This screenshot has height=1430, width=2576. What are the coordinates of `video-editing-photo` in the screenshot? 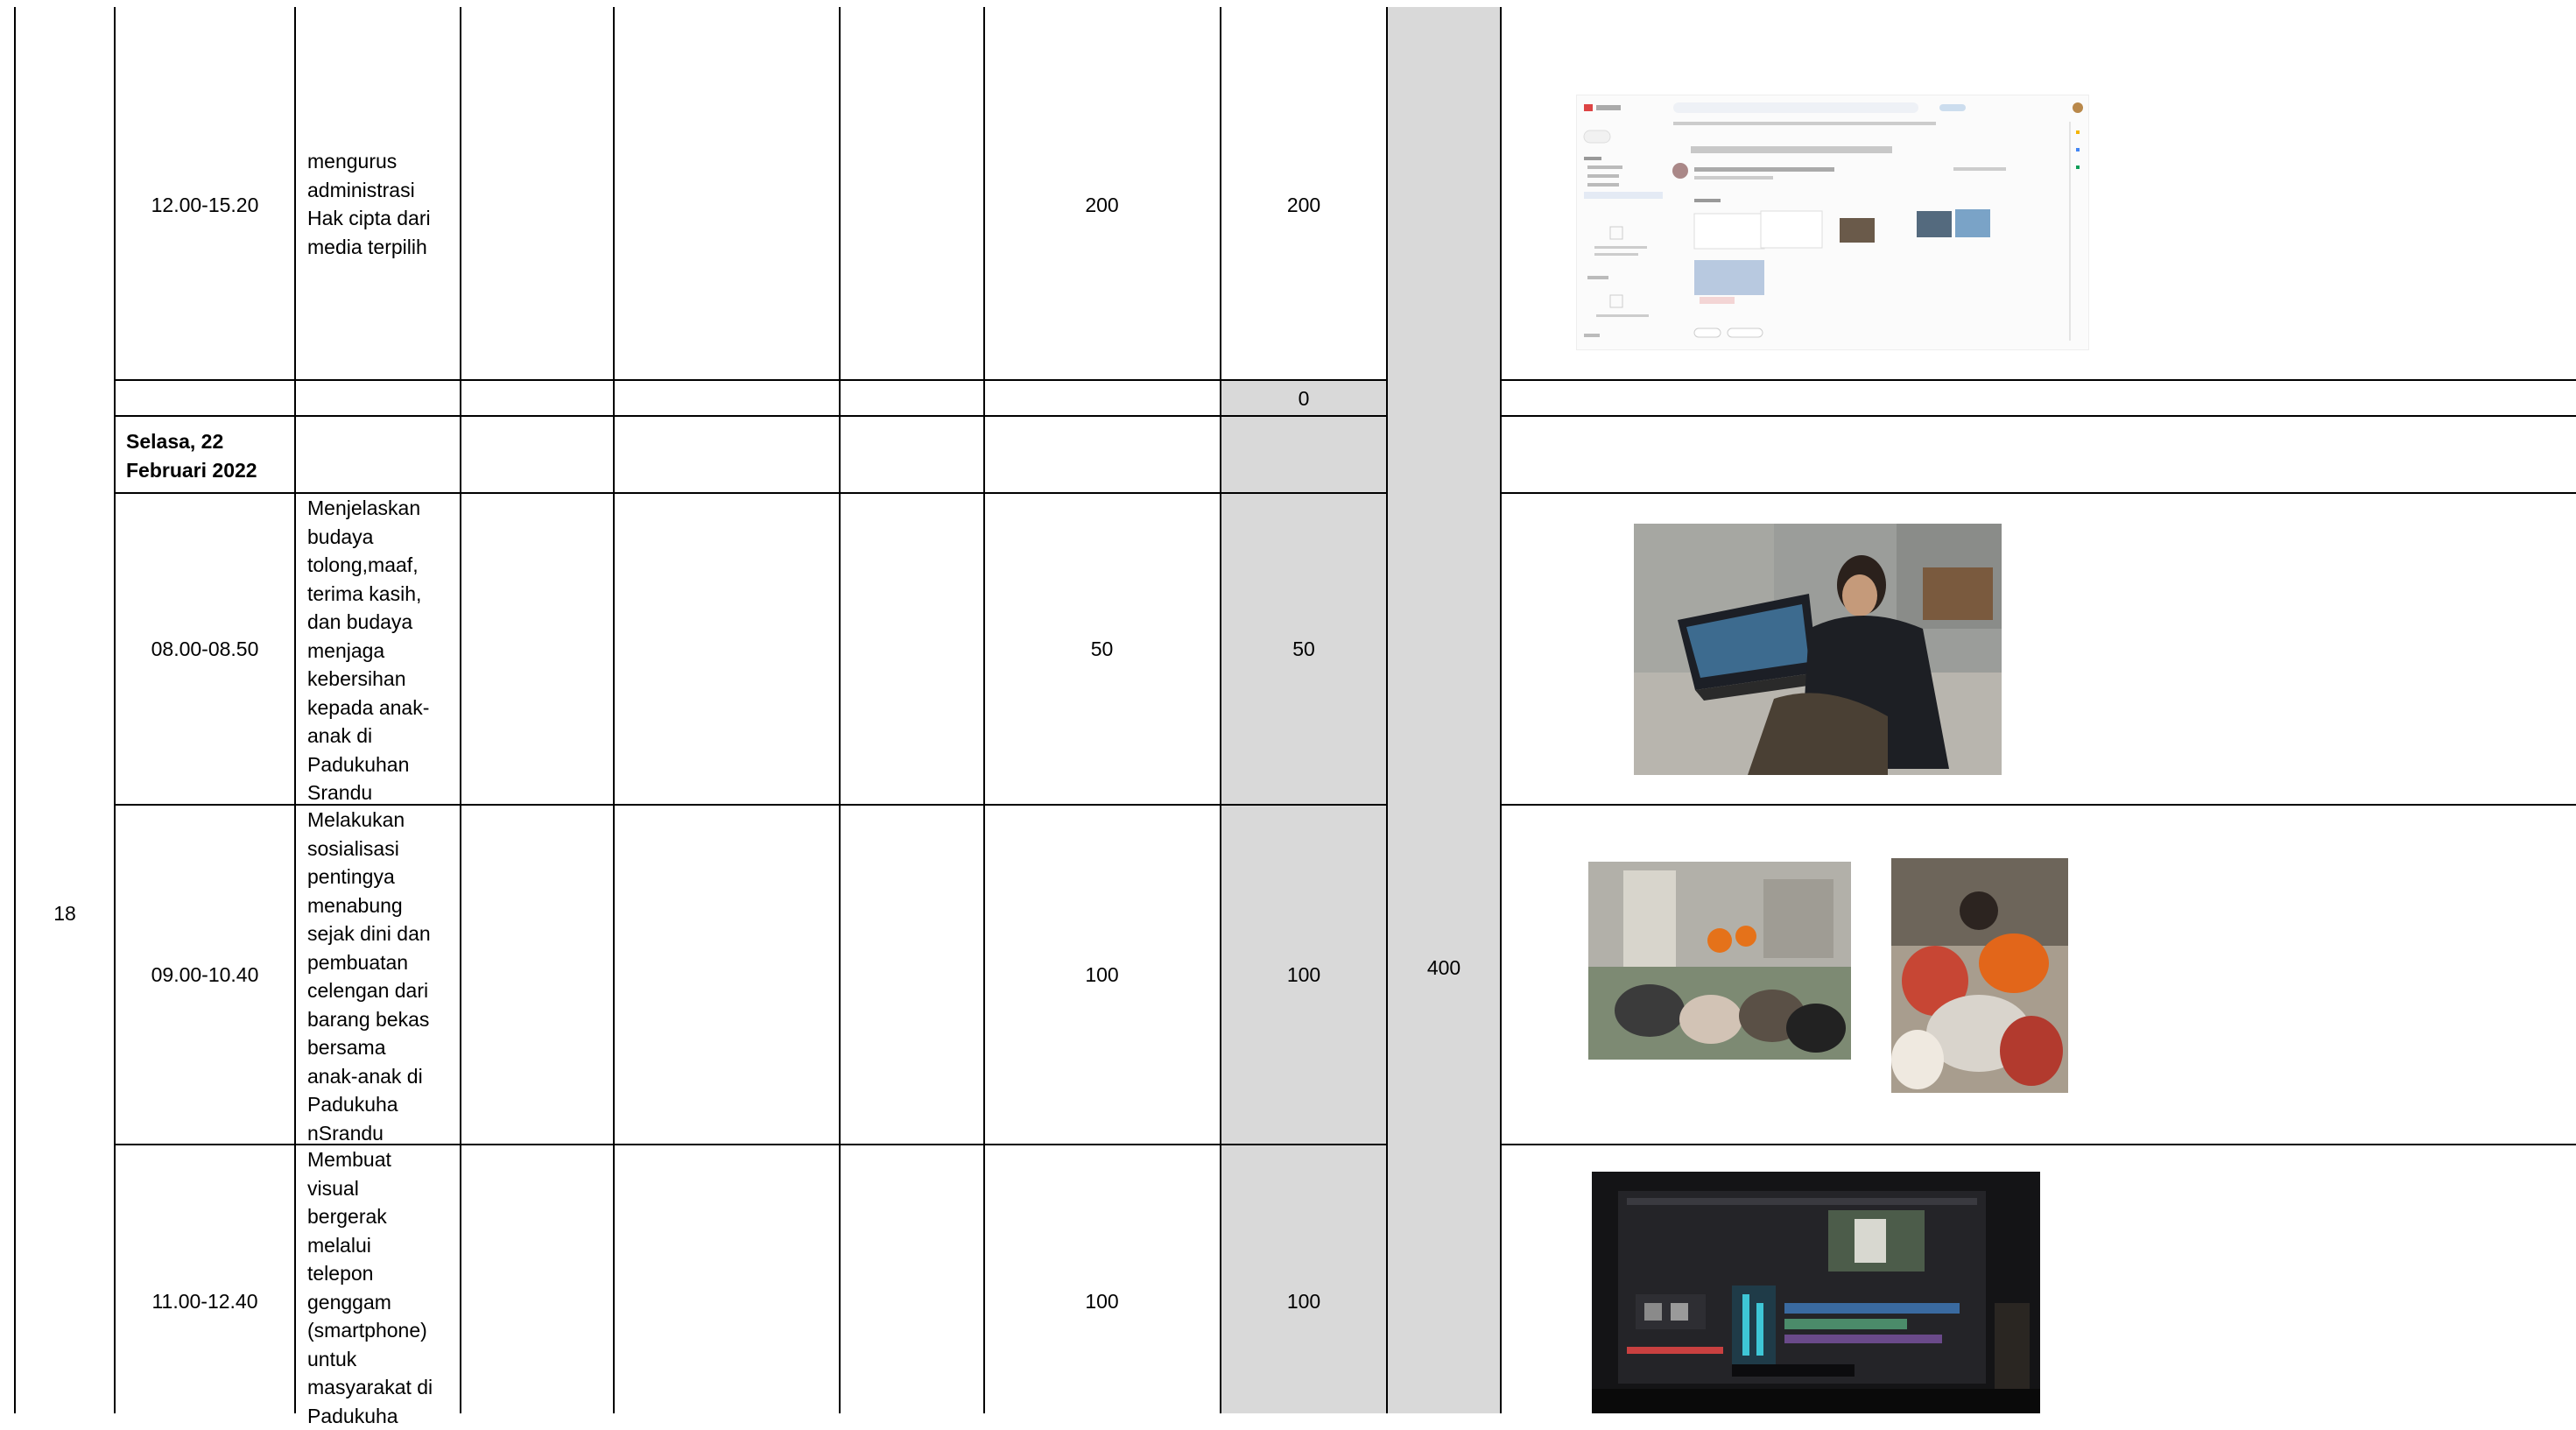 It's located at (1816, 1292).